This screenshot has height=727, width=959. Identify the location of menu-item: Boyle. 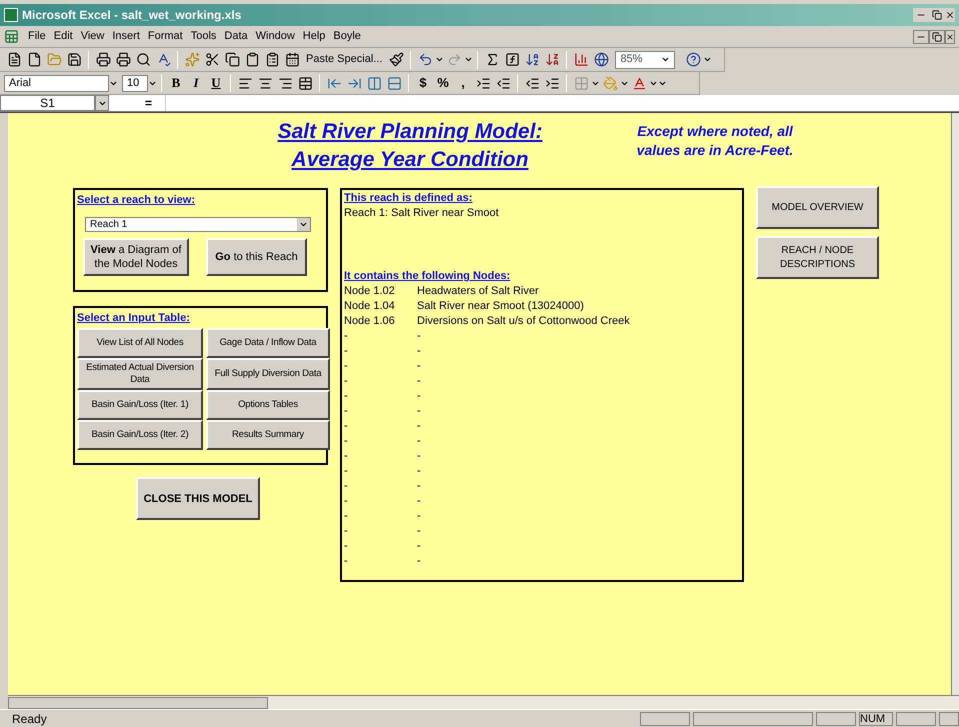
(347, 36).